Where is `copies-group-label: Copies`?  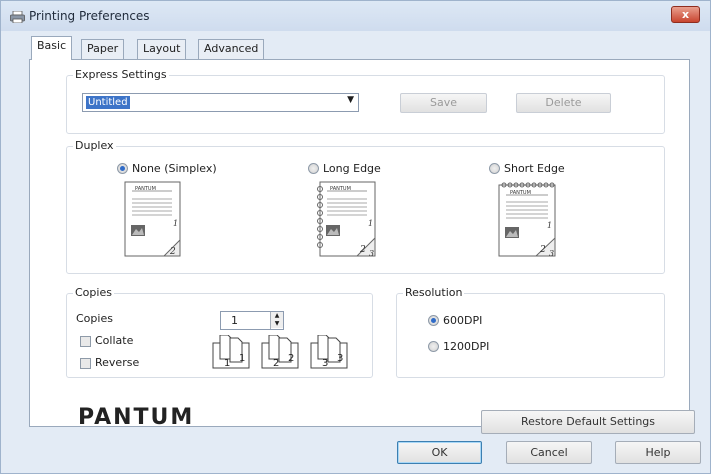 copies-group-label: Copies is located at coordinates (93, 292).